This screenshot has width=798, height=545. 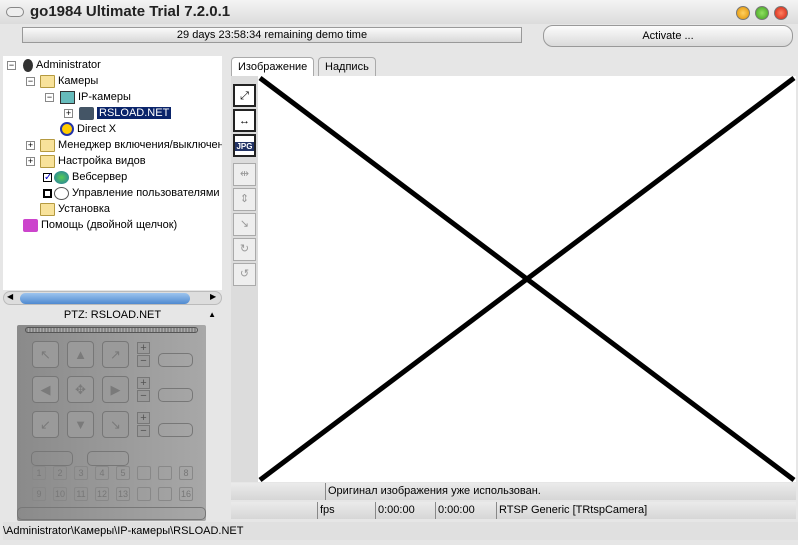 What do you see at coordinates (244, 274) in the screenshot?
I see `rotate-left-button: ↺` at bounding box center [244, 274].